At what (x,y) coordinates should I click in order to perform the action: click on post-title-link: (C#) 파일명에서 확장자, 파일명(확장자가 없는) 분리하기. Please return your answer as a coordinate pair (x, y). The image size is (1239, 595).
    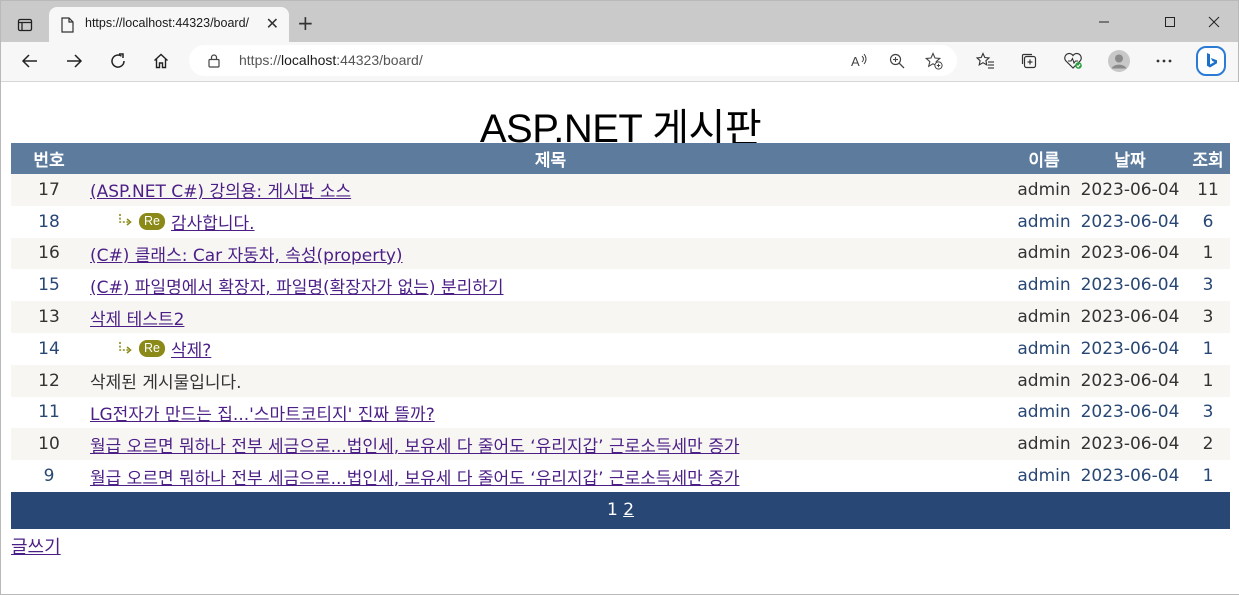
    Looking at the image, I should click on (297, 288).